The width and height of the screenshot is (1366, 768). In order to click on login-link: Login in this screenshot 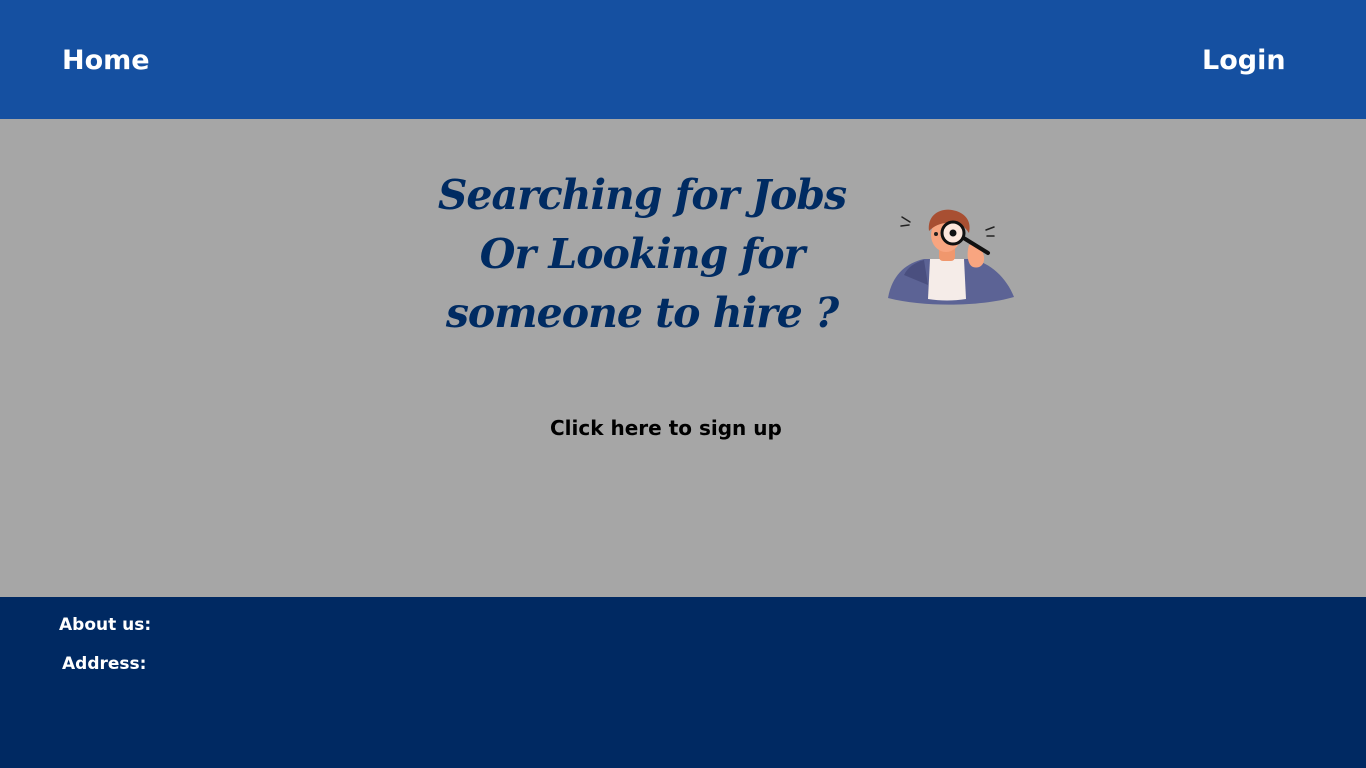, I will do `click(1244, 61)`.